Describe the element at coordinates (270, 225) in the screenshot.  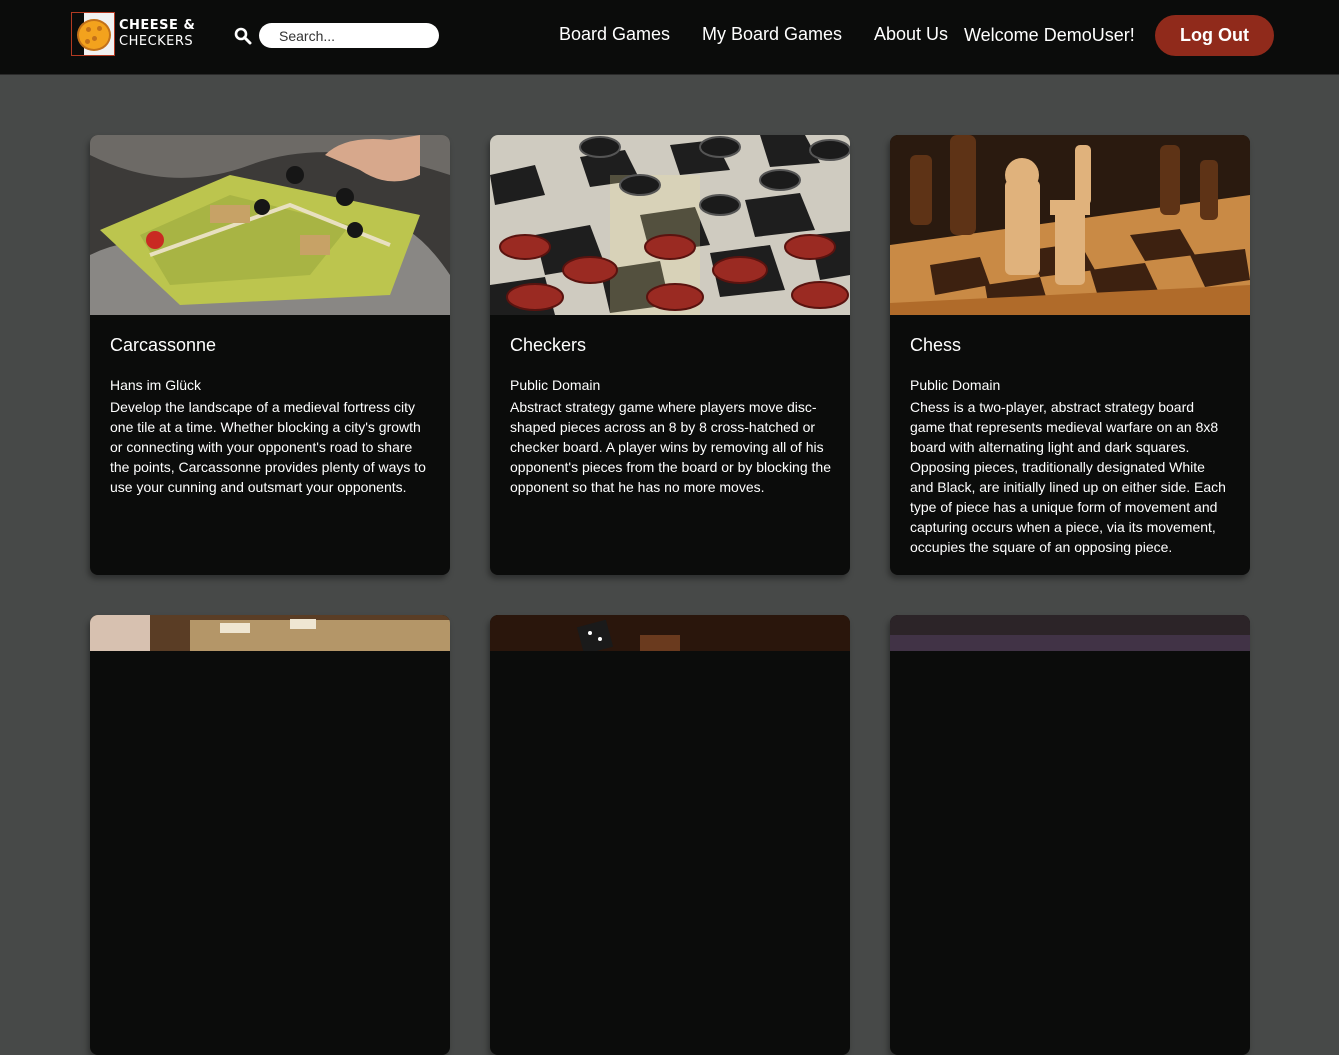
I see `carcassonne-image` at that location.